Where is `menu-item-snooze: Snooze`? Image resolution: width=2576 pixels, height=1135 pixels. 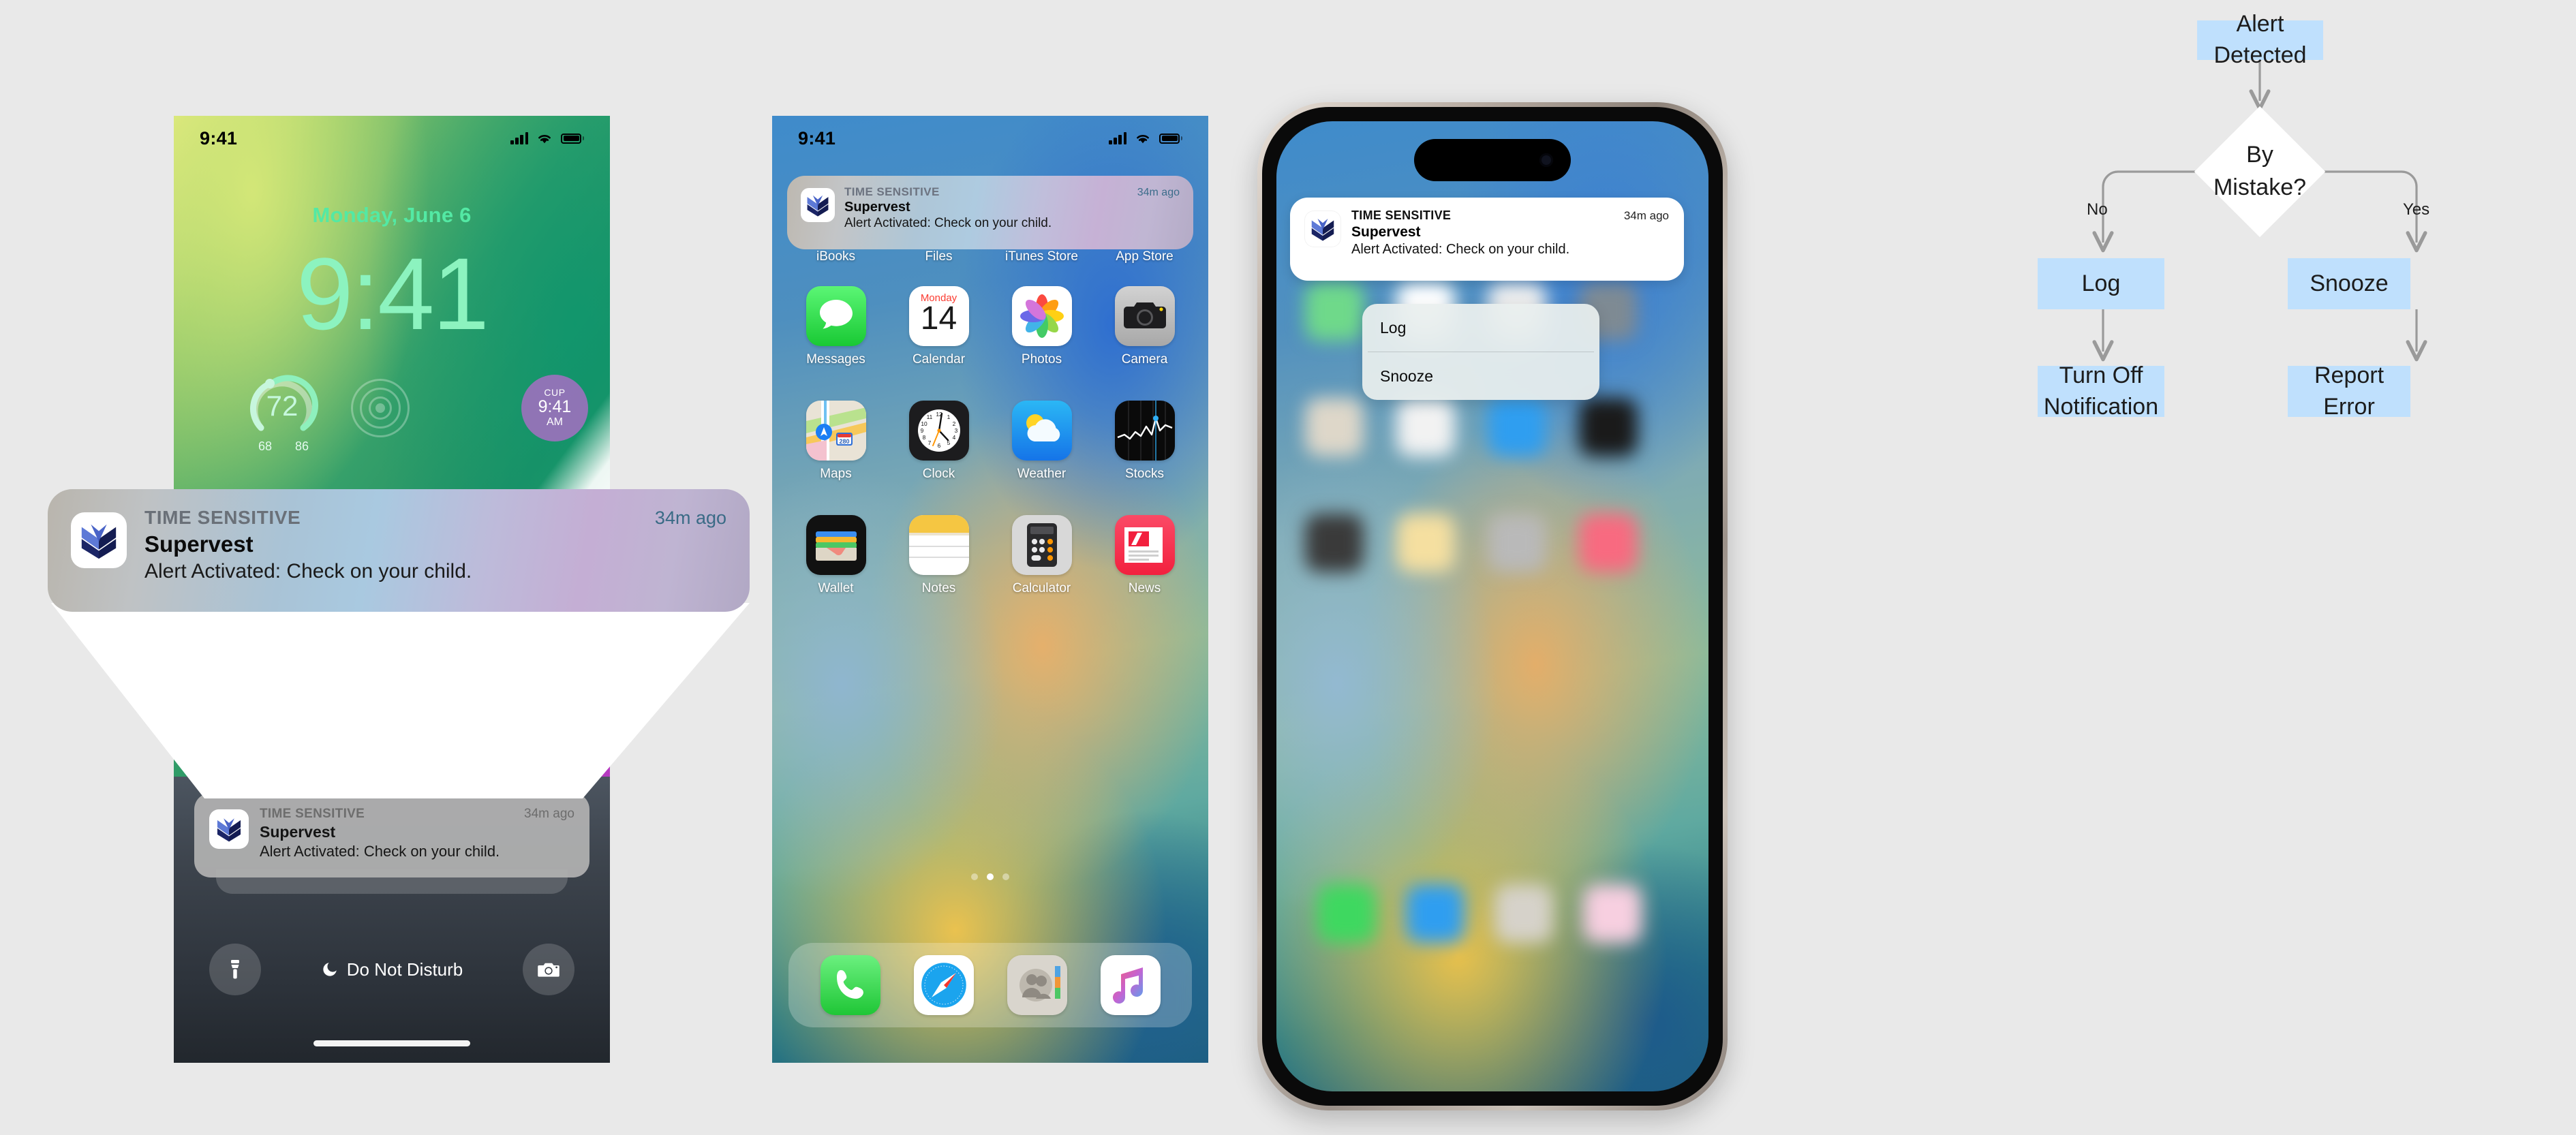 menu-item-snooze: Snooze is located at coordinates (1480, 376).